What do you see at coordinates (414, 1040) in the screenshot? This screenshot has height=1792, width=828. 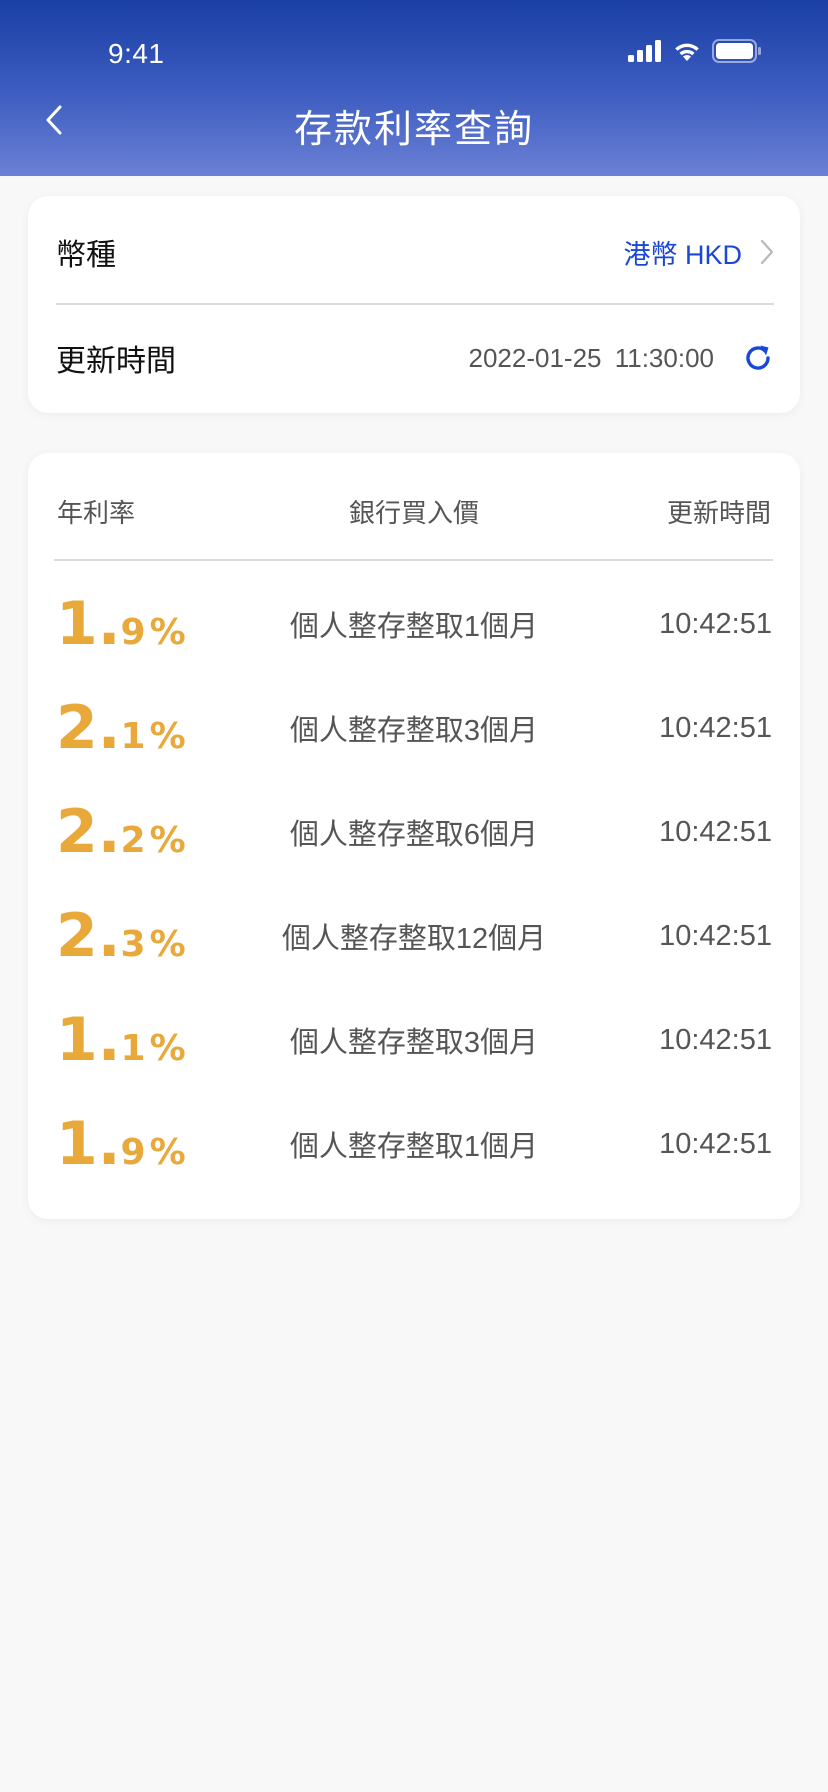 I see `table-row: 1.1% 10:42:51 個人整存整取3個月` at bounding box center [414, 1040].